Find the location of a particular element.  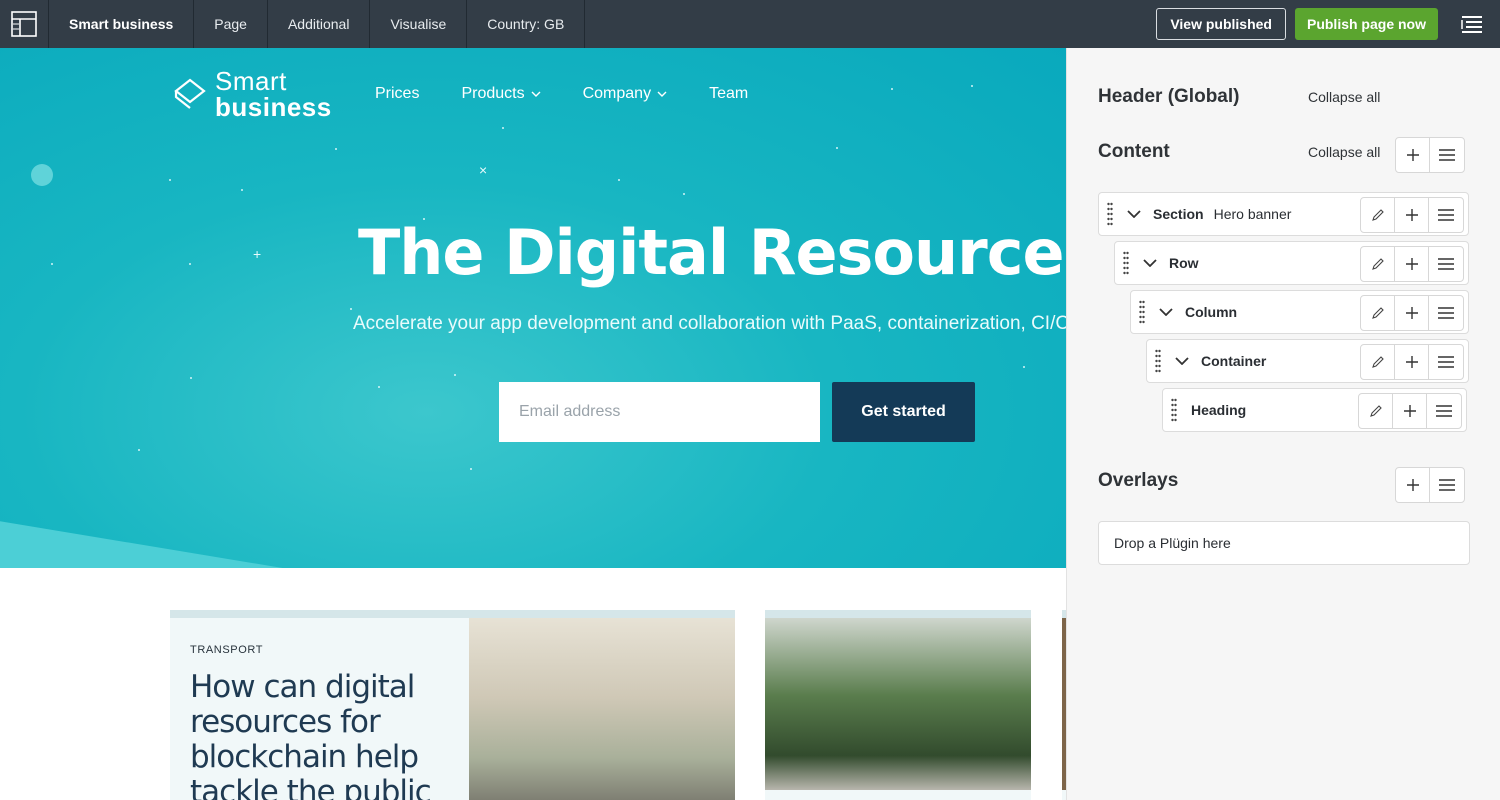

tree-item-subtitle: Hero banner is located at coordinates (1252, 214).